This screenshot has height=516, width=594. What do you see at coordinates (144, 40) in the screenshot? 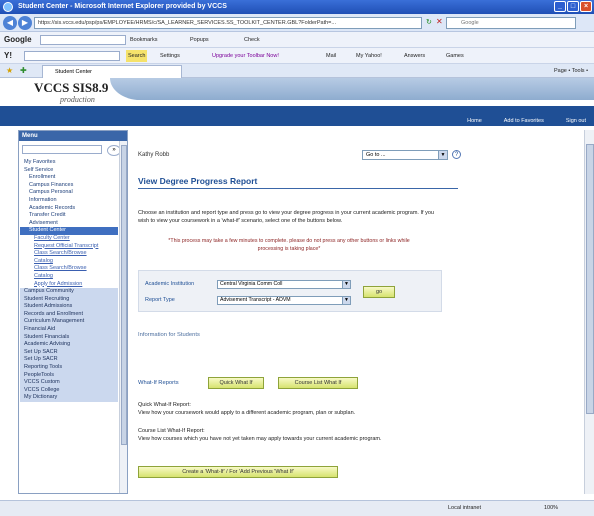
I see `toolbar-item-bookmarks: Bookmarks` at bounding box center [144, 40].